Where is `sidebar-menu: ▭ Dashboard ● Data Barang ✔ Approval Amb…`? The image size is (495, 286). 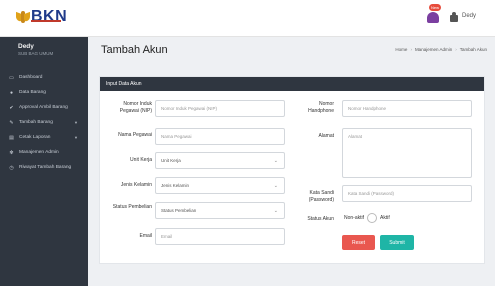 sidebar-menu: ▭ Dashboard ● Data Barang ✔ Approval Amb… is located at coordinates (44, 122).